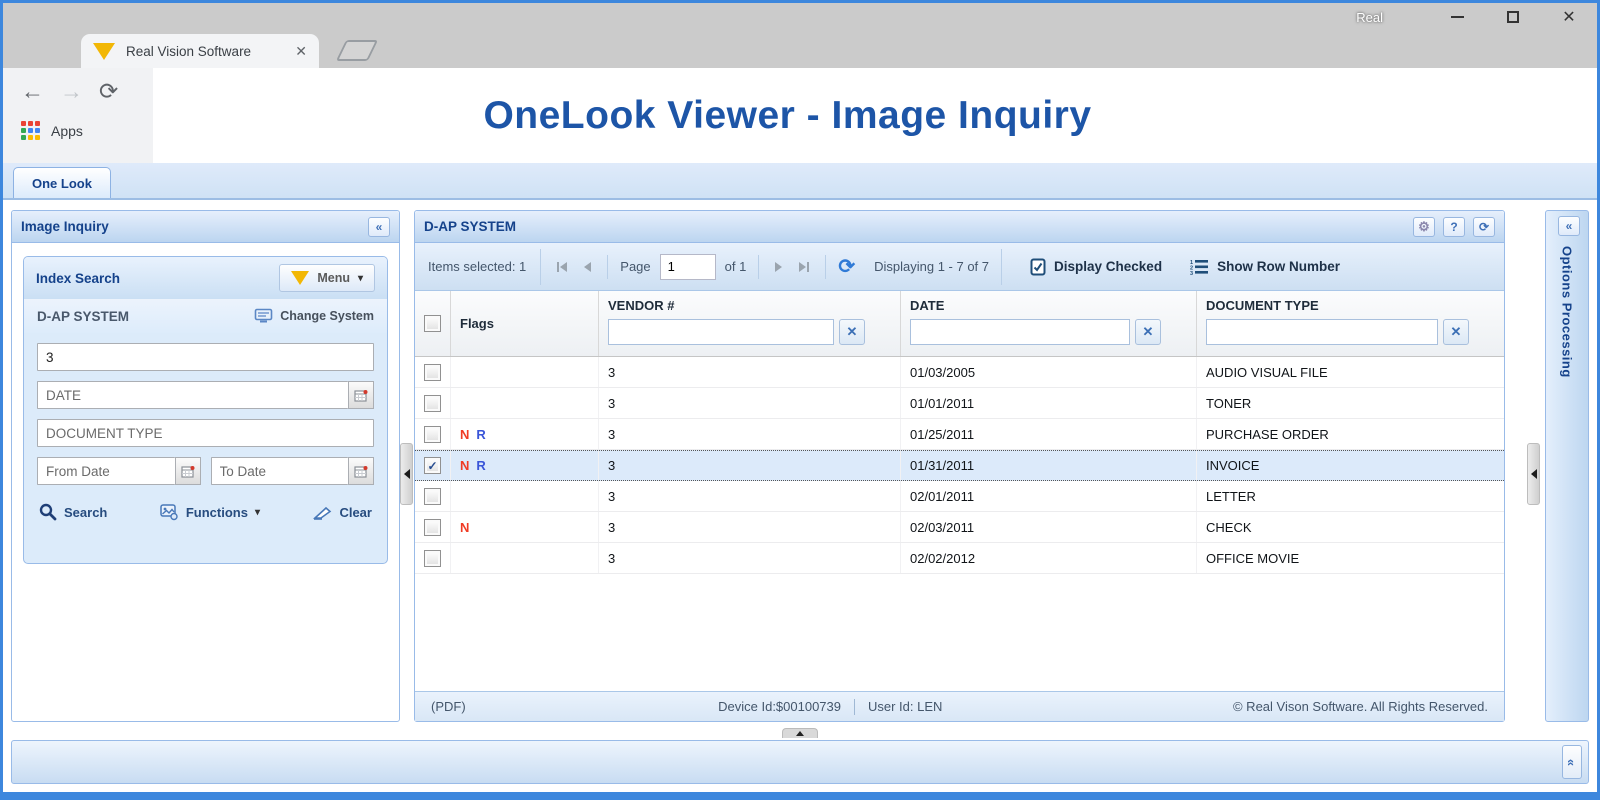 This screenshot has width=1600, height=800. I want to click on prev-page-button, so click(587, 266).